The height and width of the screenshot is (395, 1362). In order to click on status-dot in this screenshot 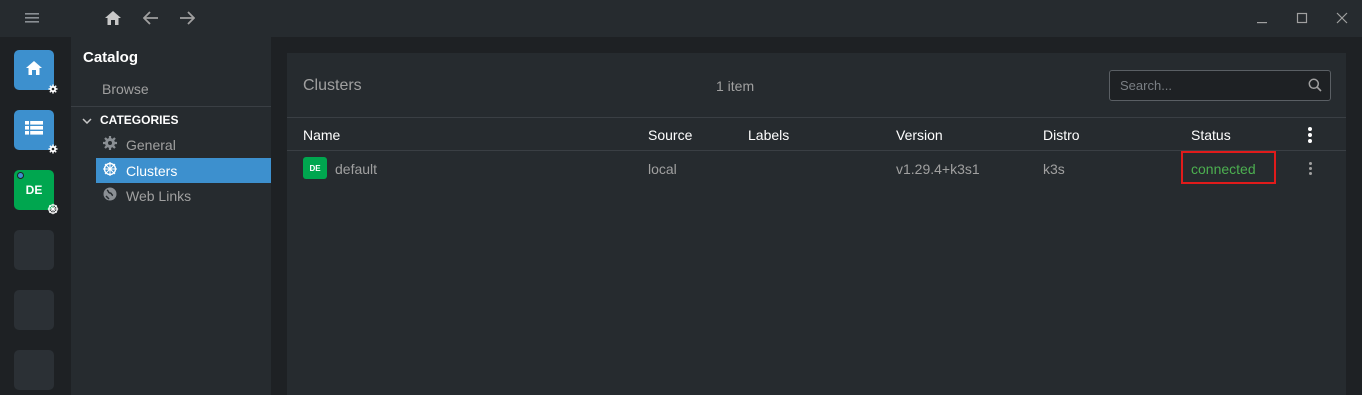, I will do `click(20, 175)`.